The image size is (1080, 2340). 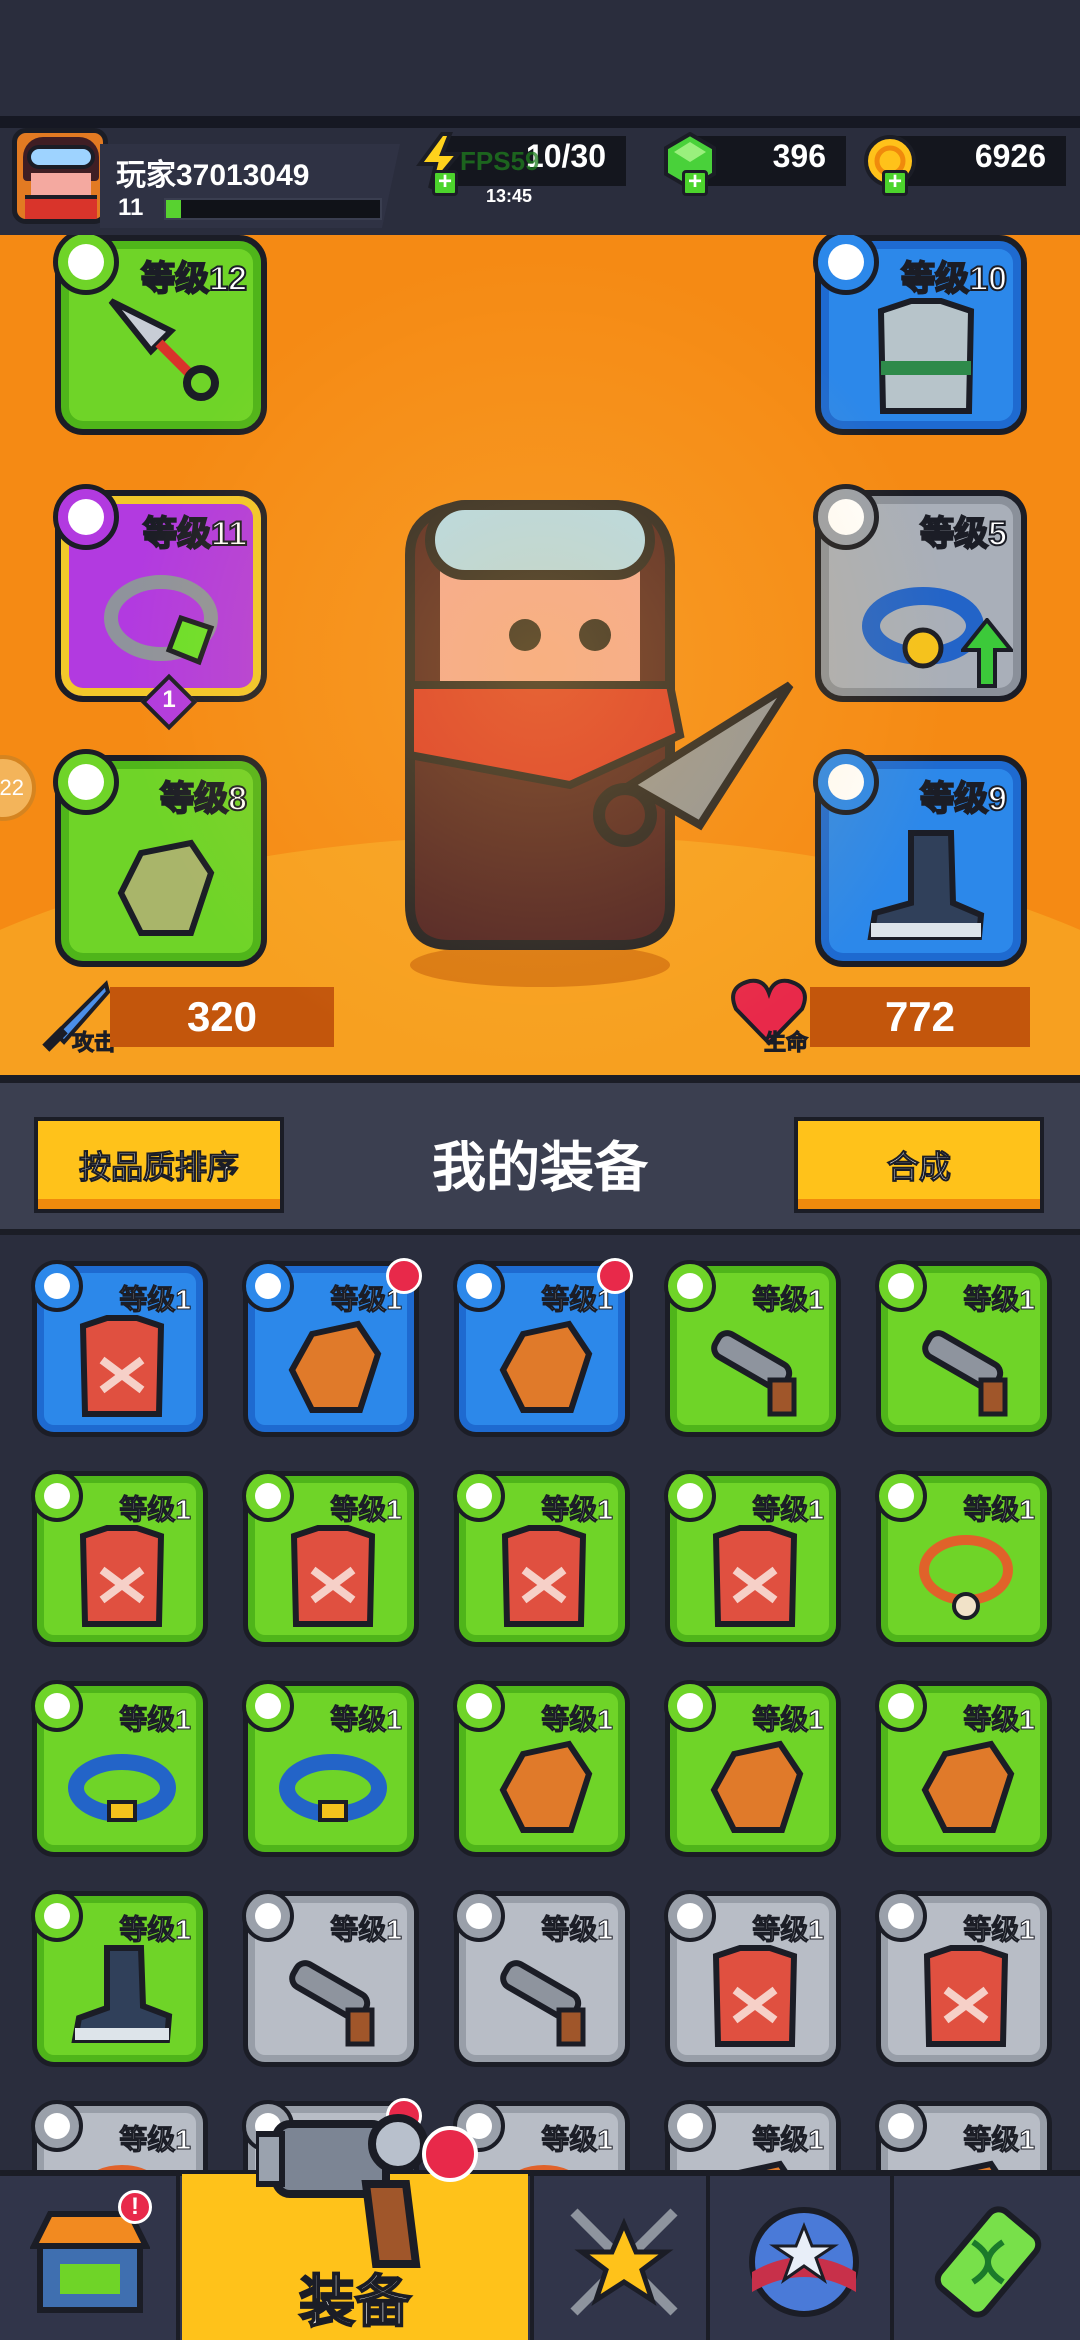 I want to click on necklace-star: 1, so click(x=169, y=699).